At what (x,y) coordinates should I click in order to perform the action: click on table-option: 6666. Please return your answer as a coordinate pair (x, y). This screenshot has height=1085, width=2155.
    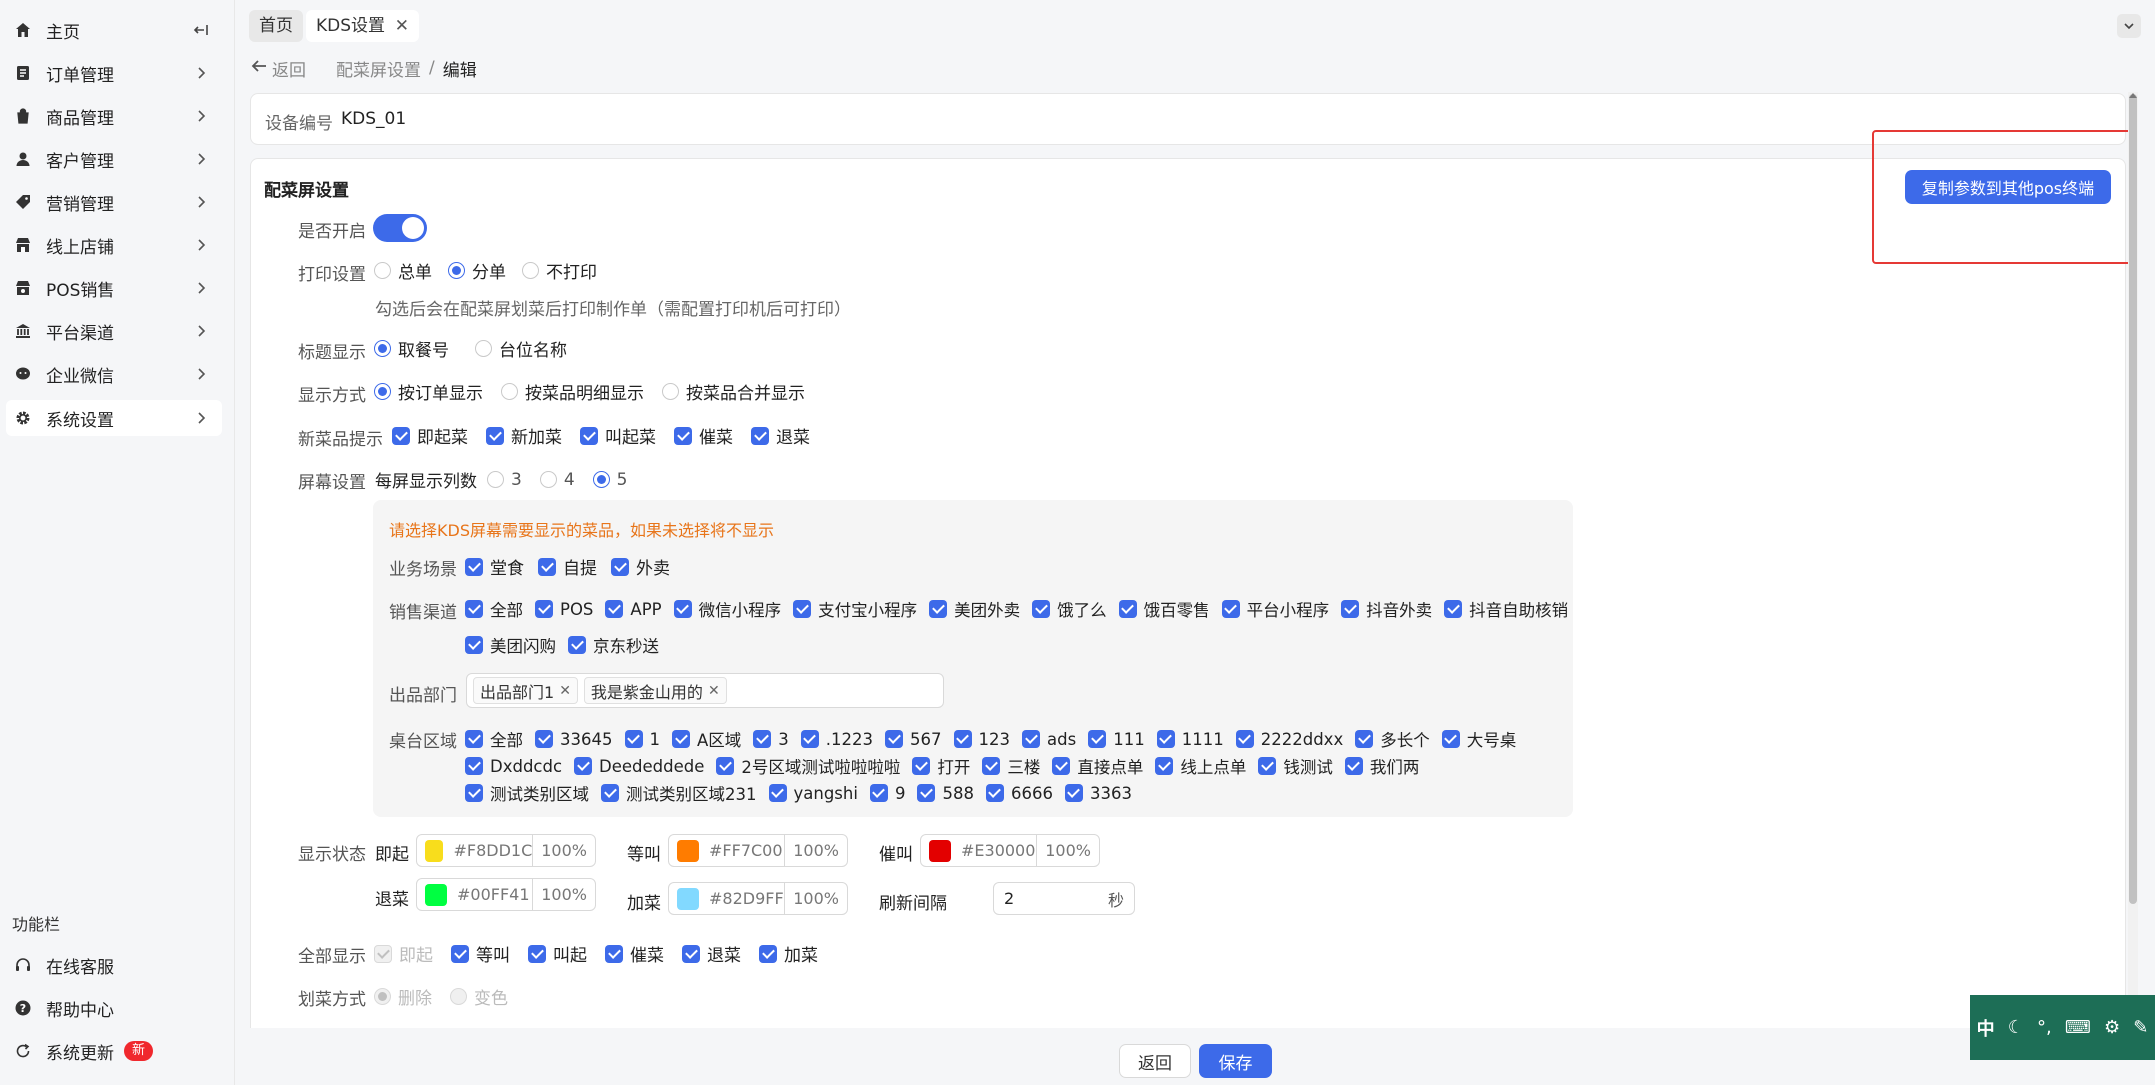
    Looking at the image, I should click on (1019, 793).